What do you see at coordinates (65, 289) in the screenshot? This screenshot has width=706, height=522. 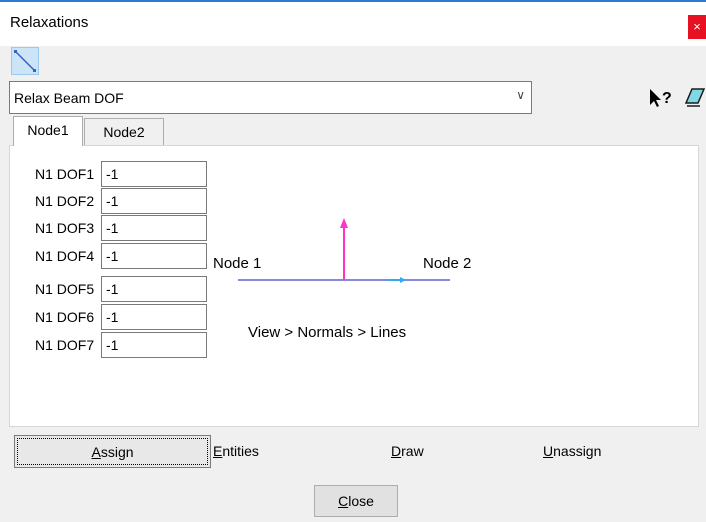 I see `dof-label: N1 DOF5` at bounding box center [65, 289].